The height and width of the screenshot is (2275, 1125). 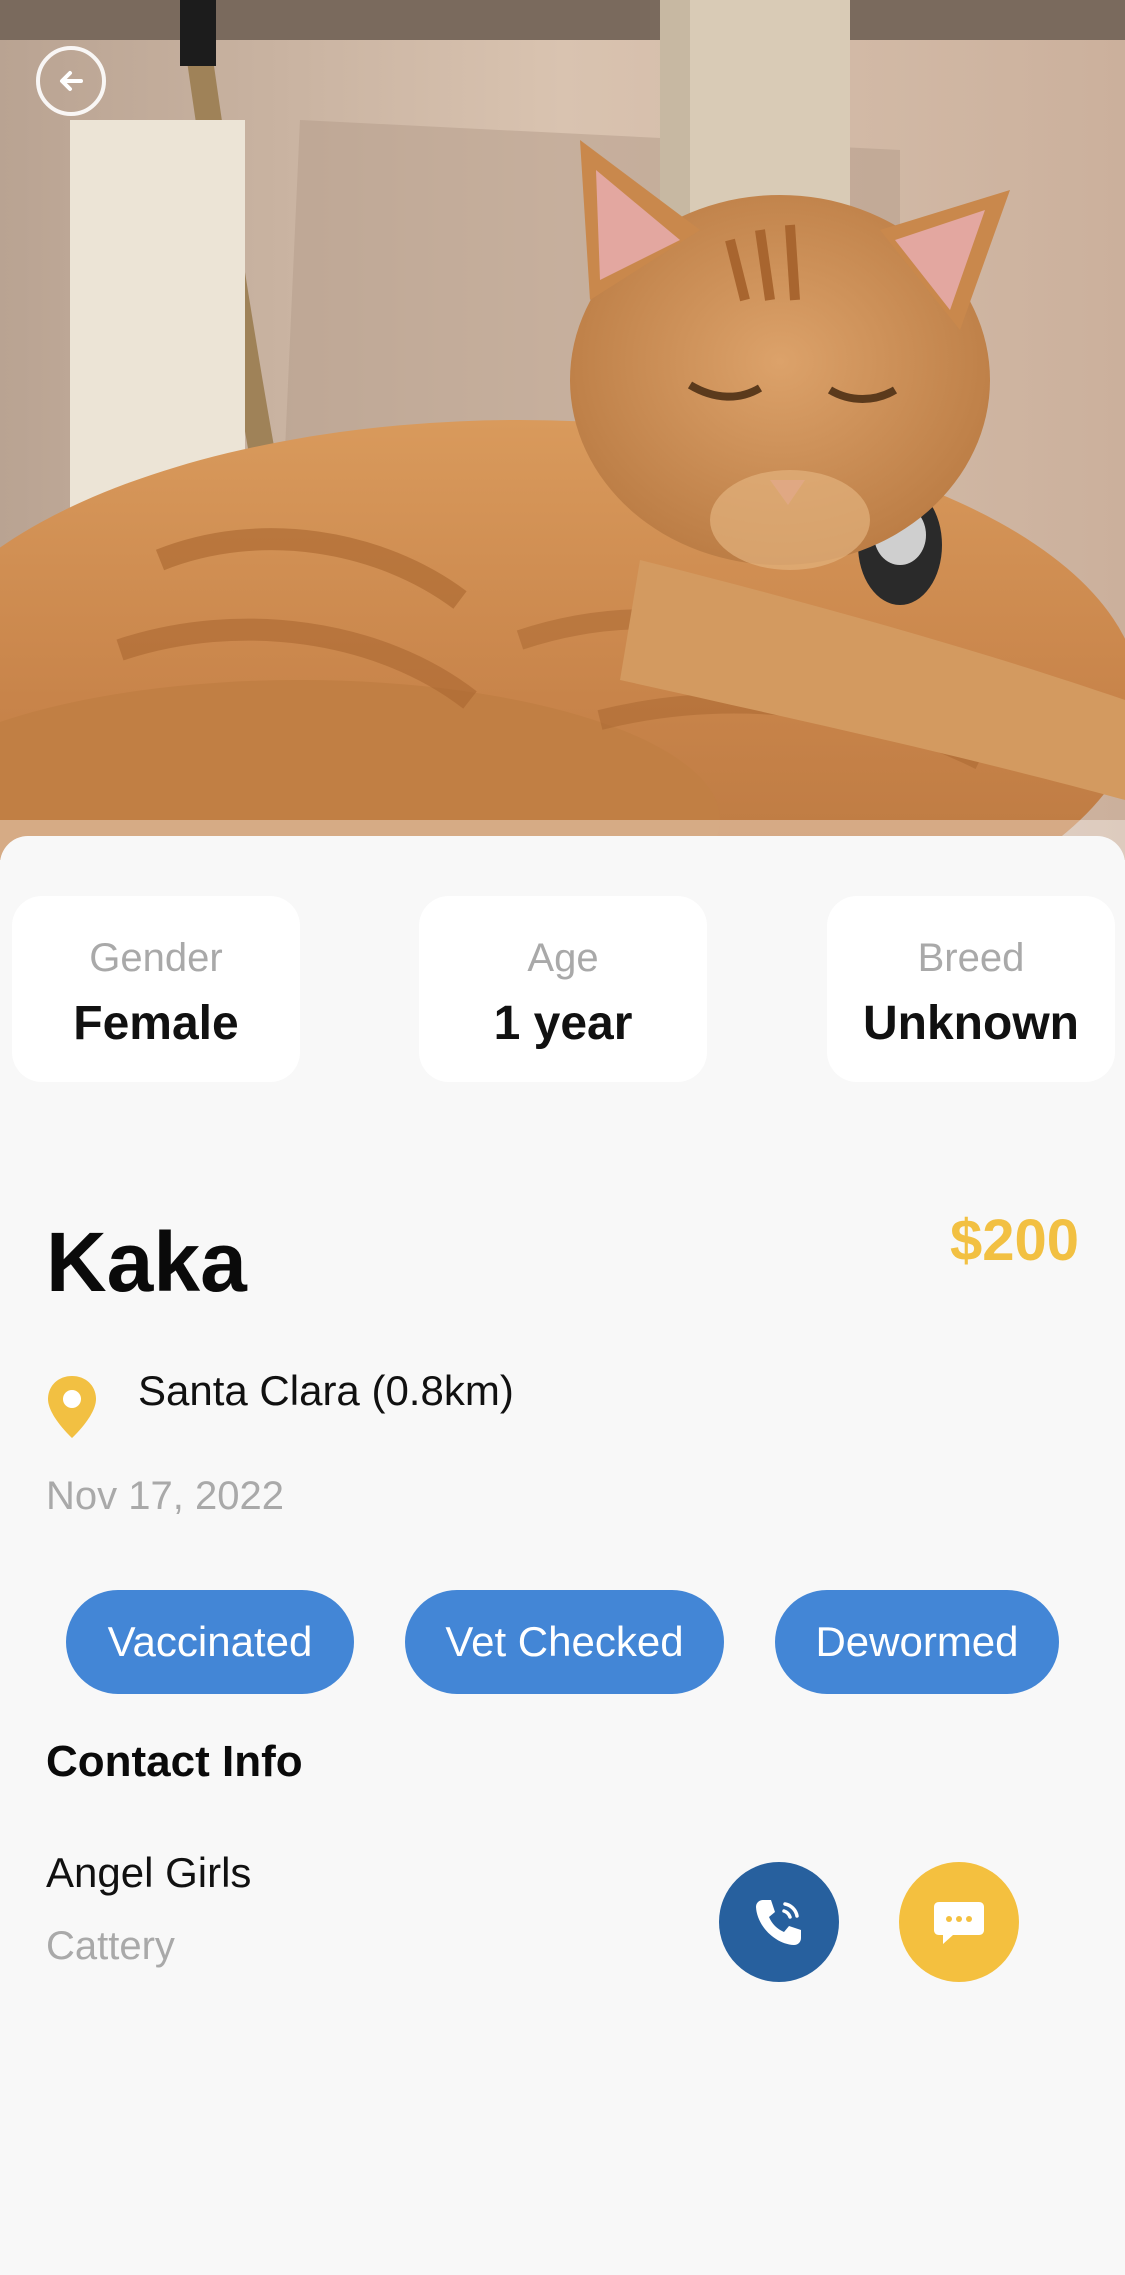 I want to click on map-pin-icon, so click(x=72, y=1407).